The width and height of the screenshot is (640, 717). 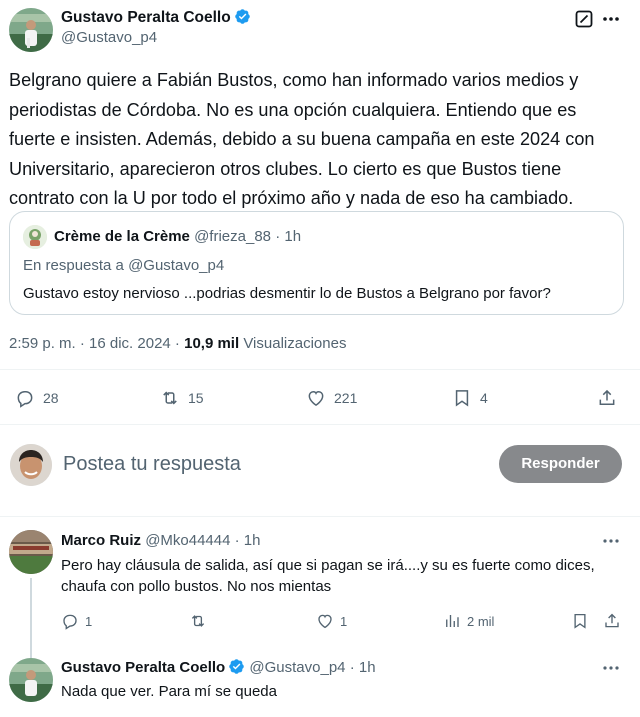 I want to click on reply-bookmark-button, so click(x=580, y=621).